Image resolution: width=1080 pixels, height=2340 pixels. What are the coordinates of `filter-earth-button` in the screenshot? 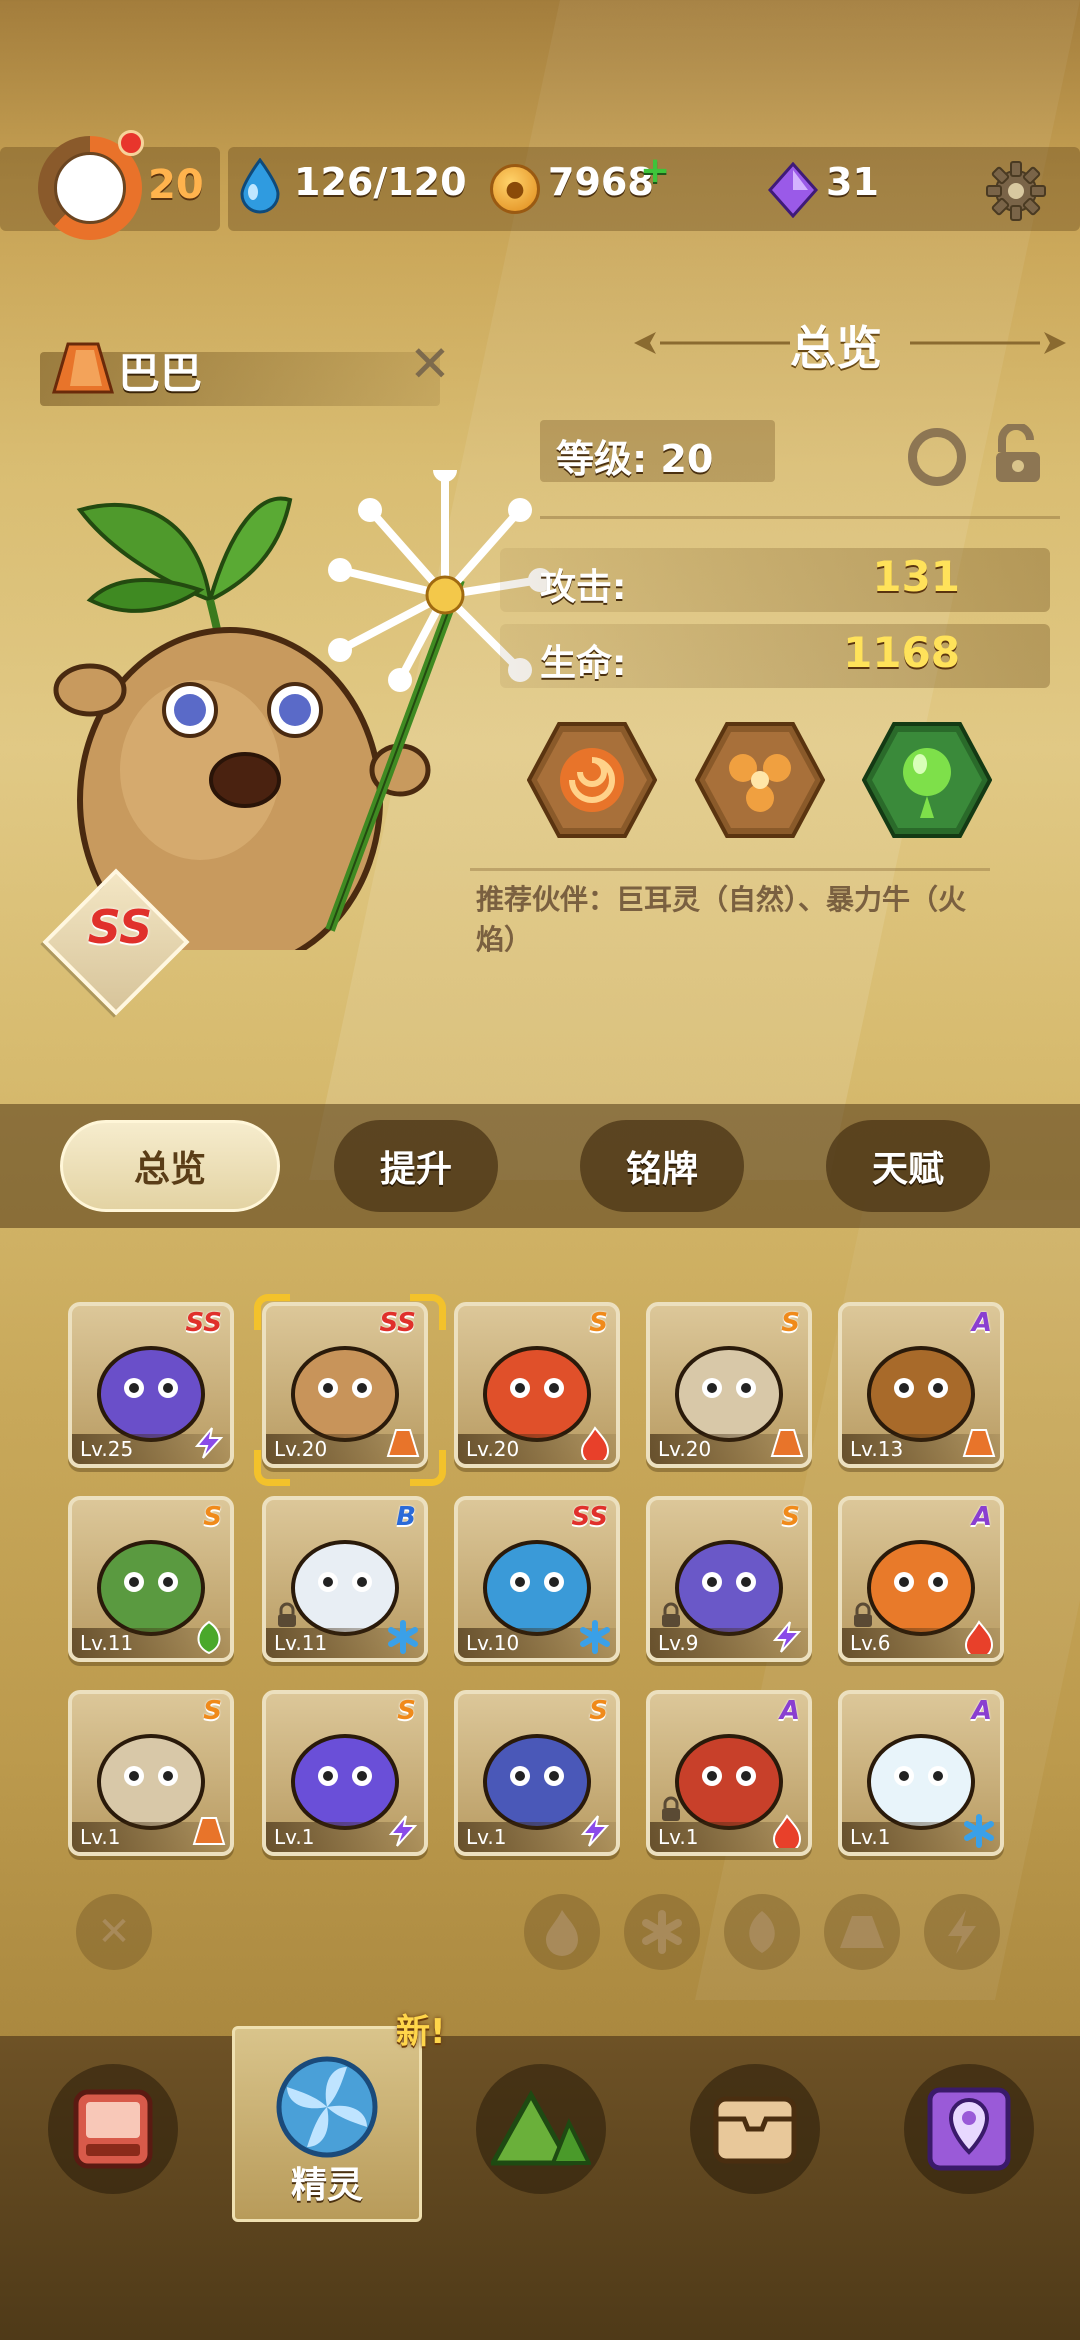 It's located at (862, 1932).